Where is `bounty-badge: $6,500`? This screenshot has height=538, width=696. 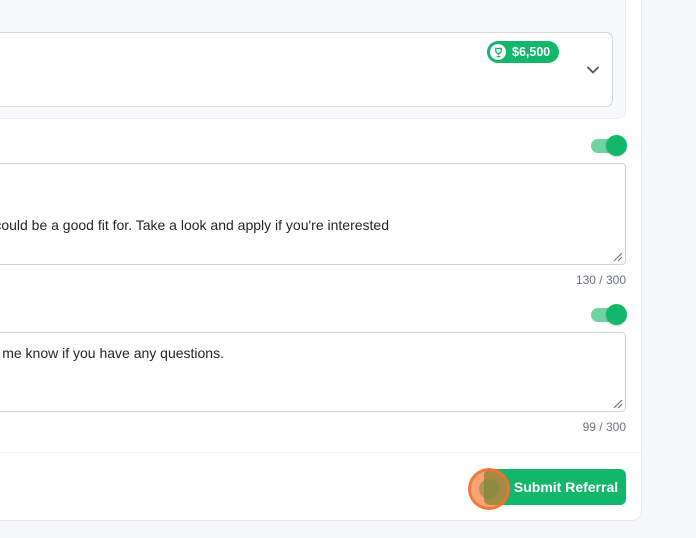 bounty-badge: $6,500 is located at coordinates (523, 52).